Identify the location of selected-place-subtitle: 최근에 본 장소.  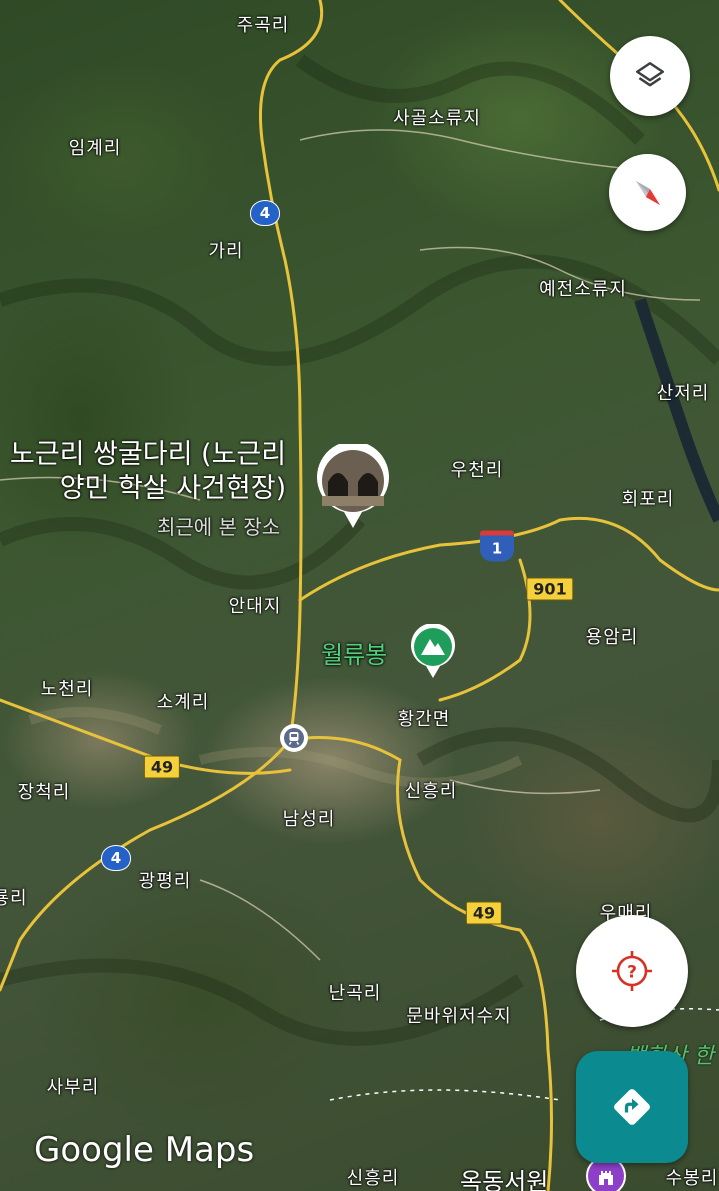
(219, 527).